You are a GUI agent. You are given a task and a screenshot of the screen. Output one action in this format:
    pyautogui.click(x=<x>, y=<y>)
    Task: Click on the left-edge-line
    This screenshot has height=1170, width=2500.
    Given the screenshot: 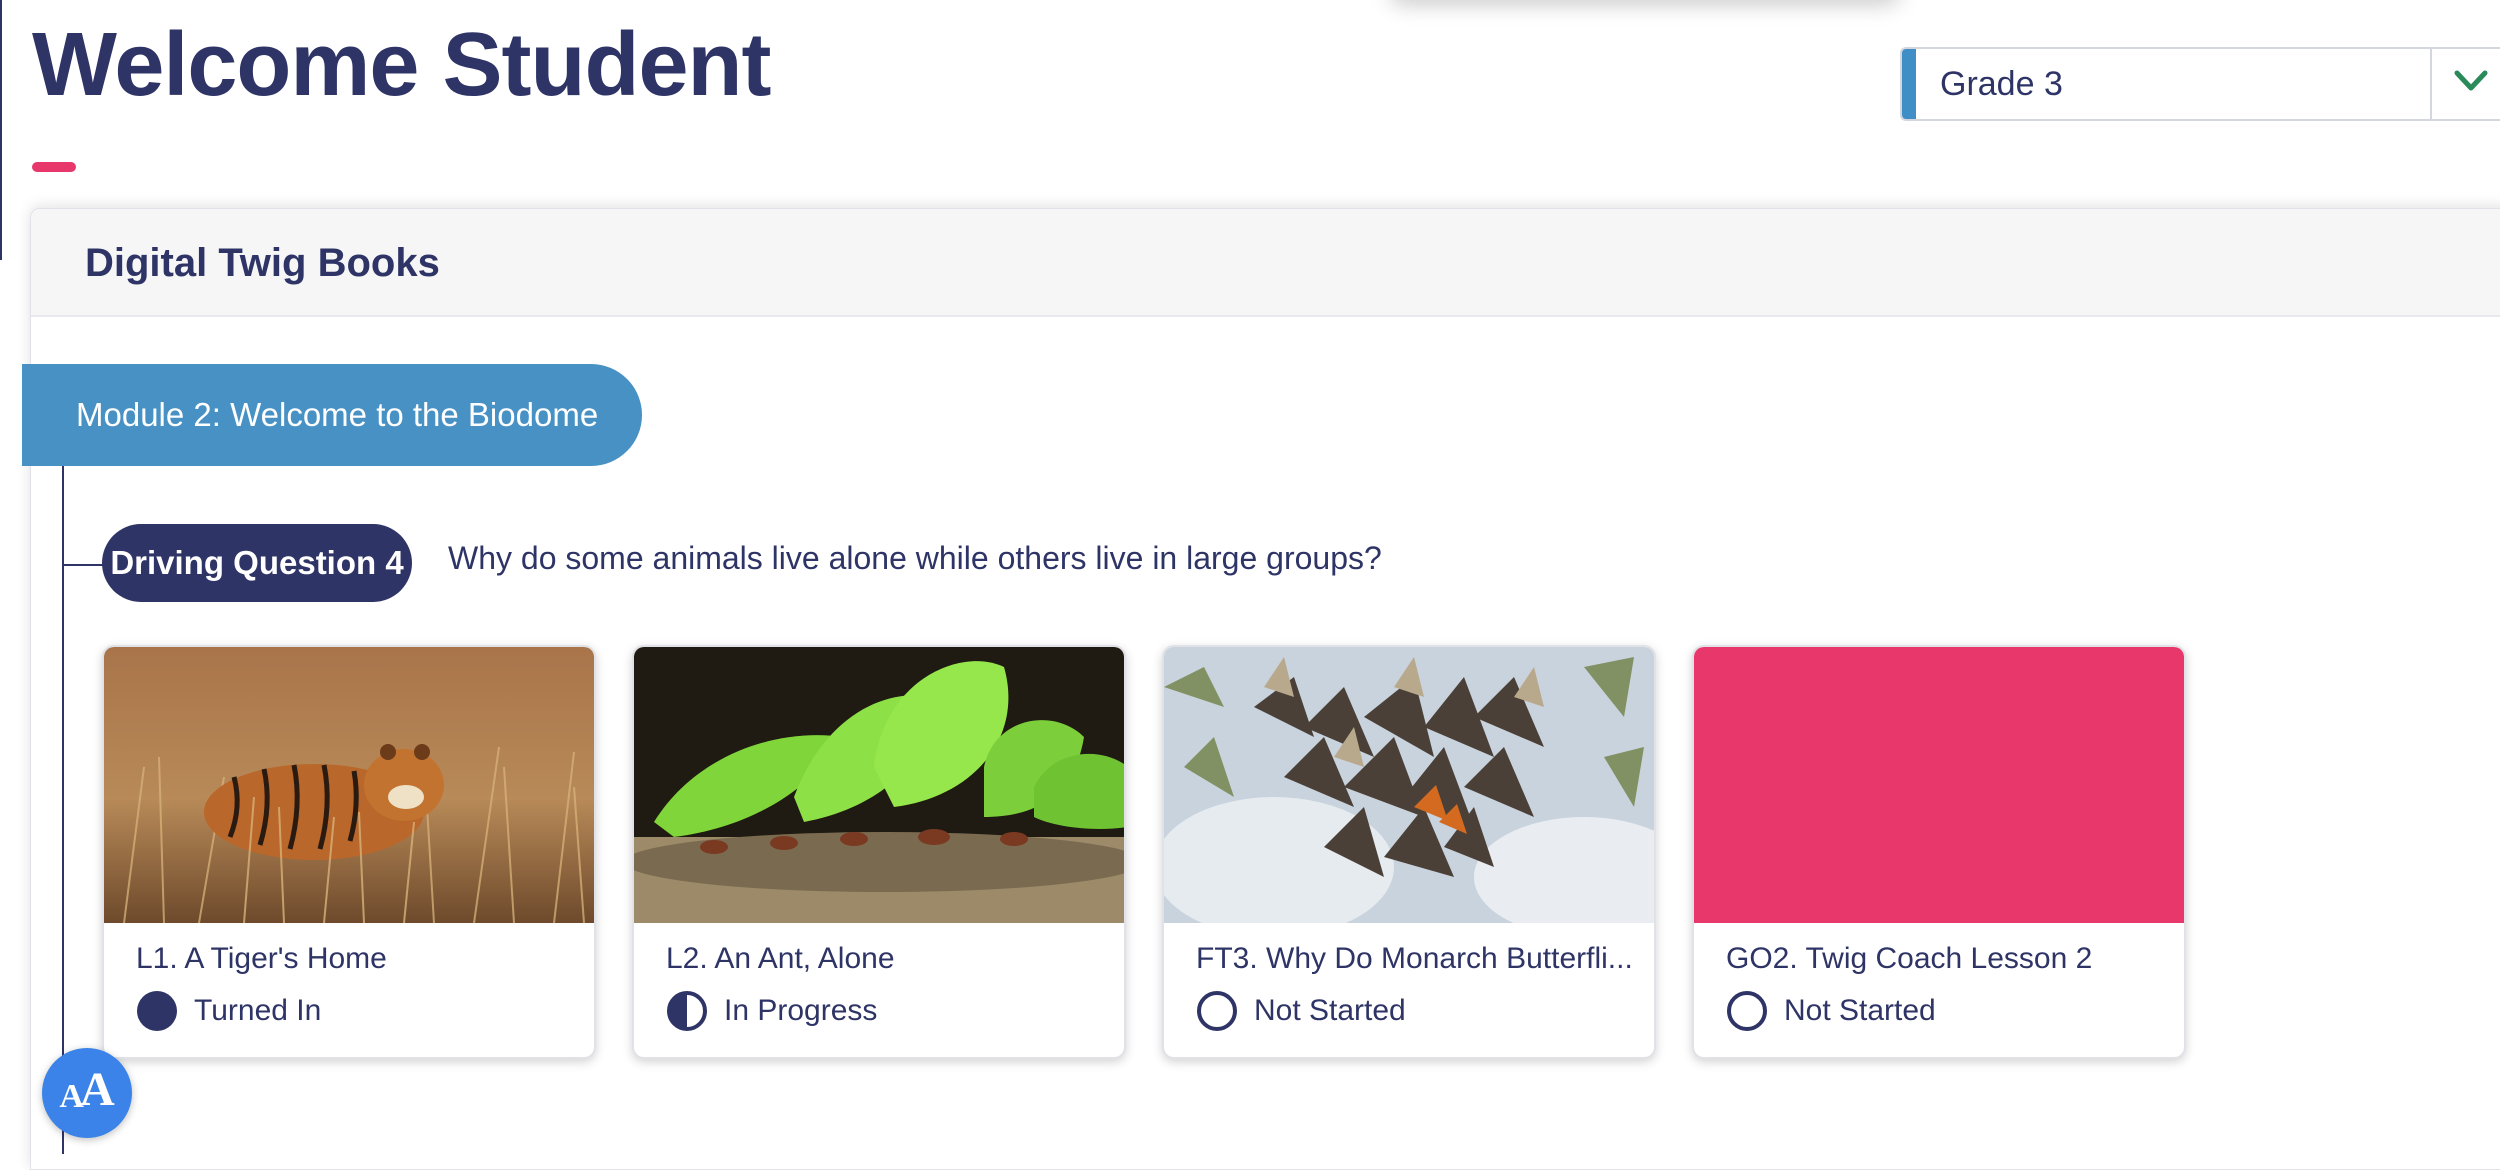 What is the action you would take?
    pyautogui.click(x=1, y=130)
    